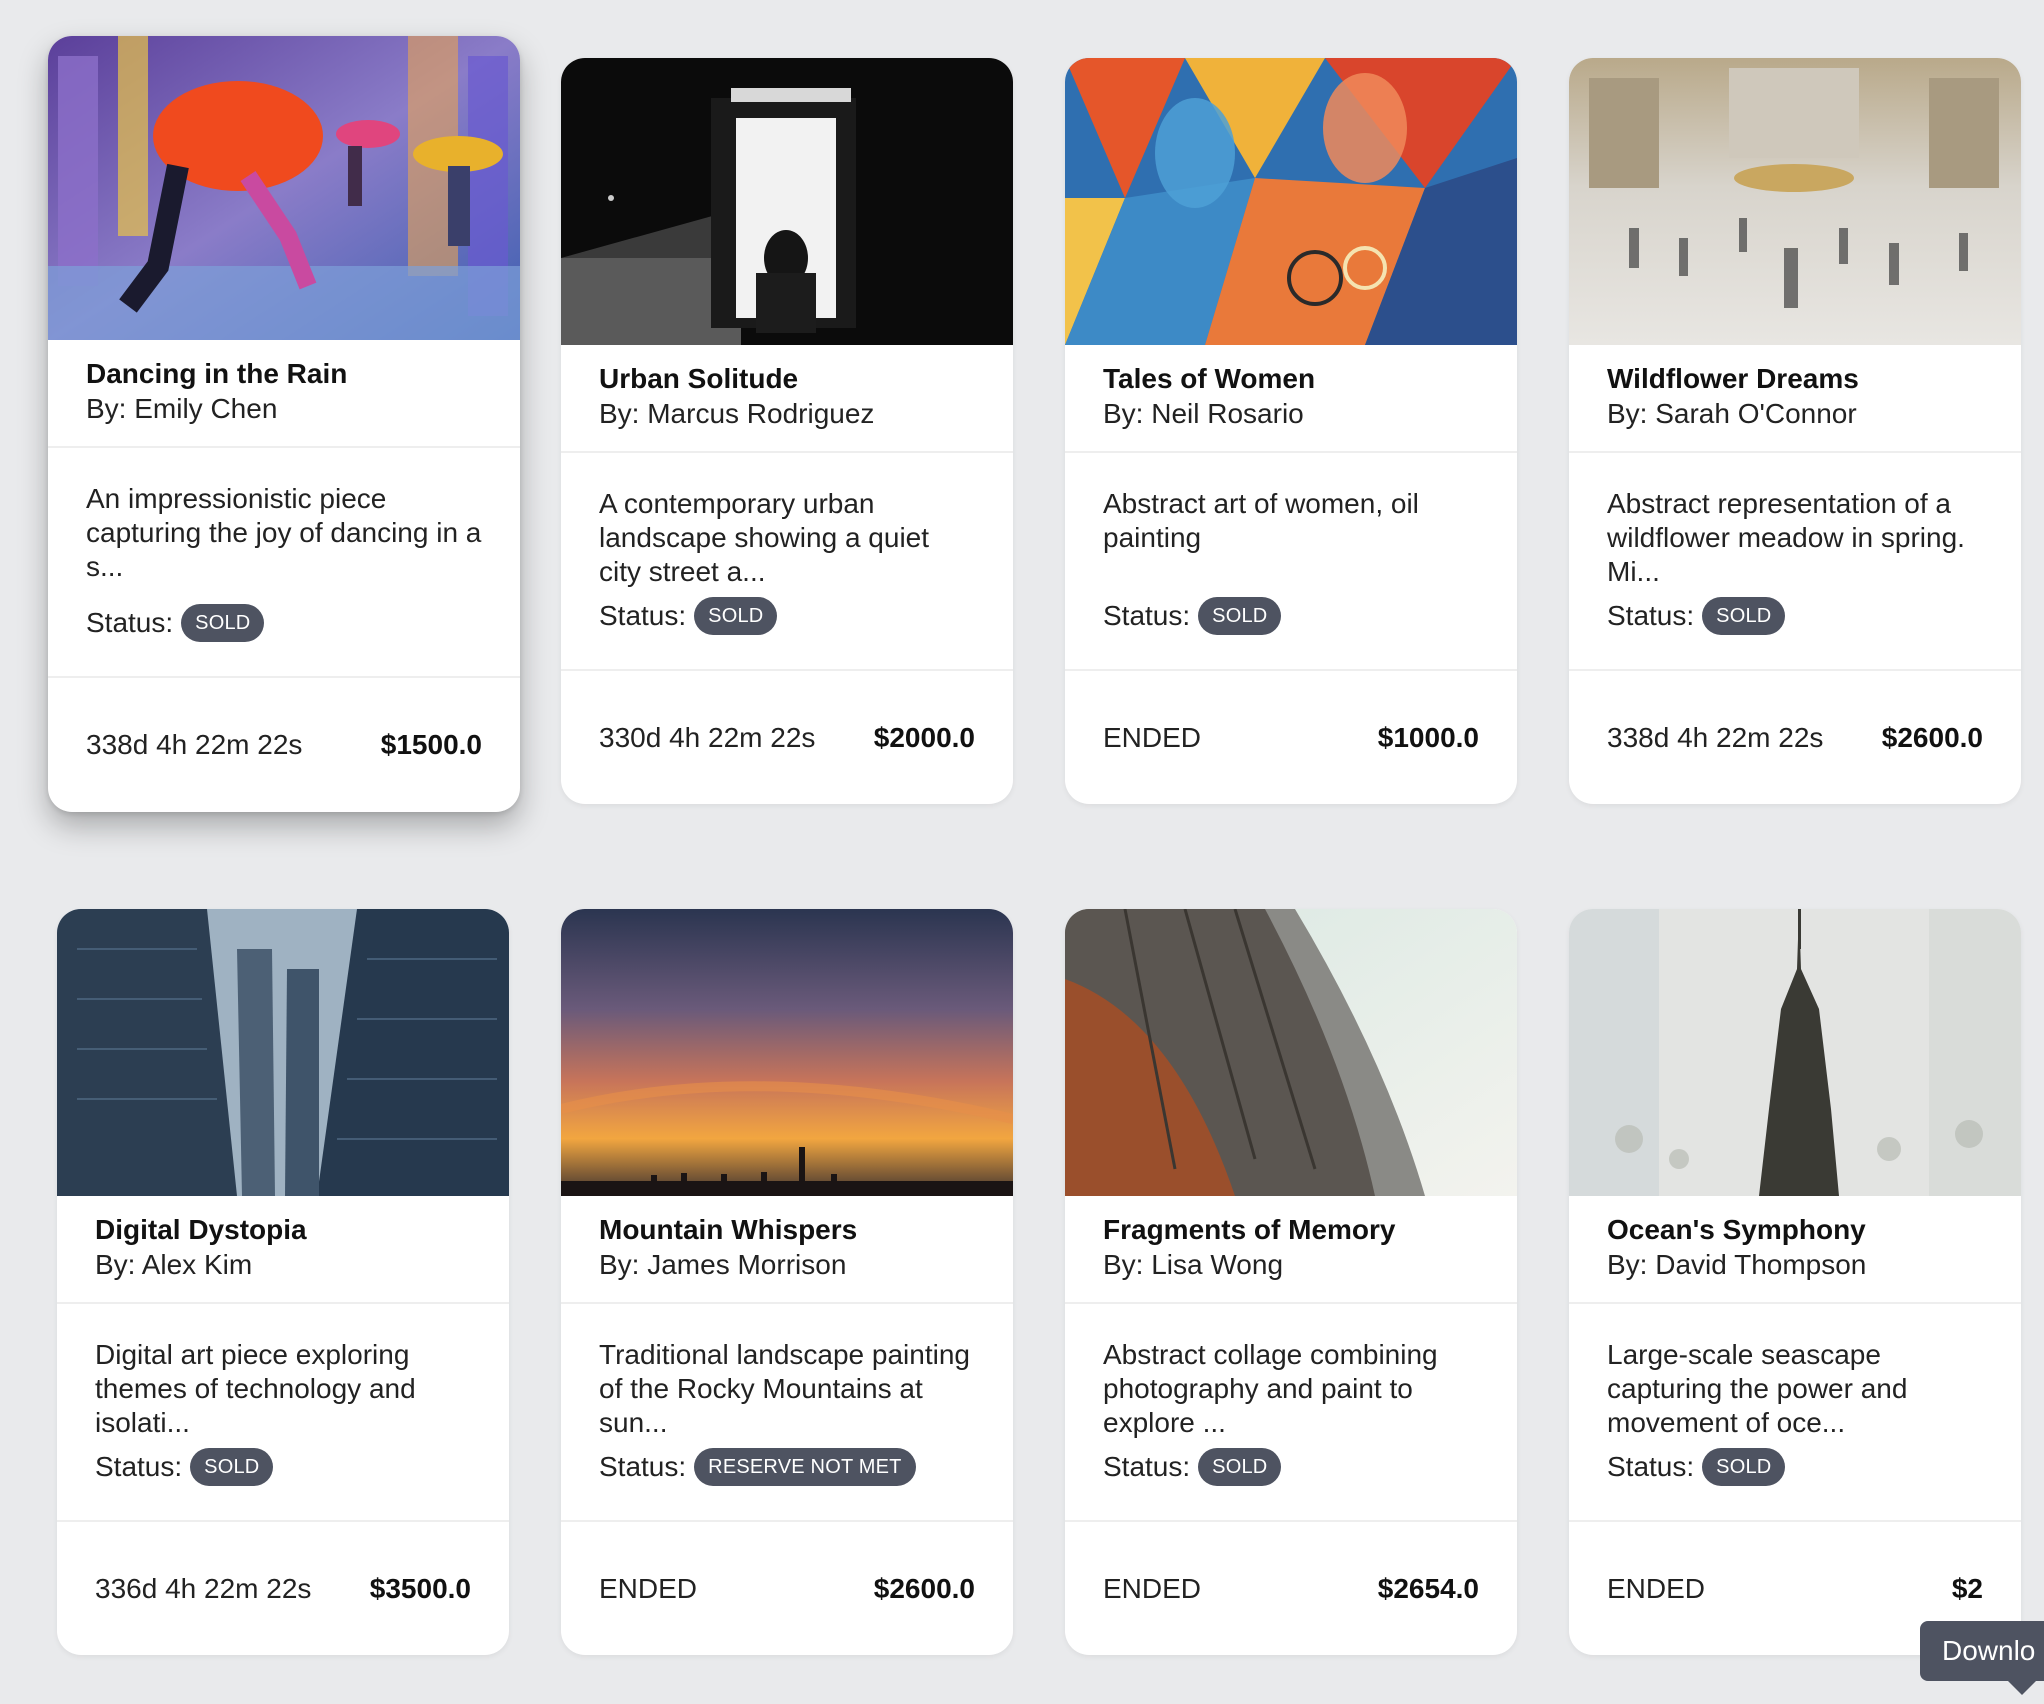 This screenshot has height=1704, width=2044. Describe the element at coordinates (1203, 413) in the screenshot. I see `artist-name: By: Neil Rosario` at that location.